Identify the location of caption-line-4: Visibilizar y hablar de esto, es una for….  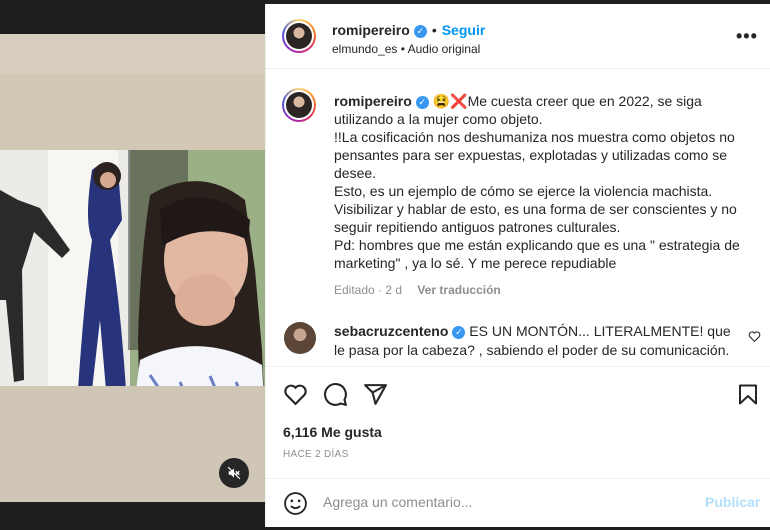
(535, 218).